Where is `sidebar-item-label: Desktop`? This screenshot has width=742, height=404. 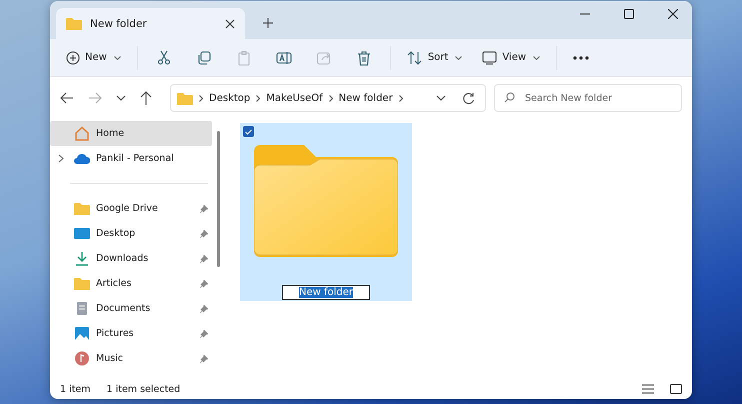 sidebar-item-label: Desktop is located at coordinates (116, 233).